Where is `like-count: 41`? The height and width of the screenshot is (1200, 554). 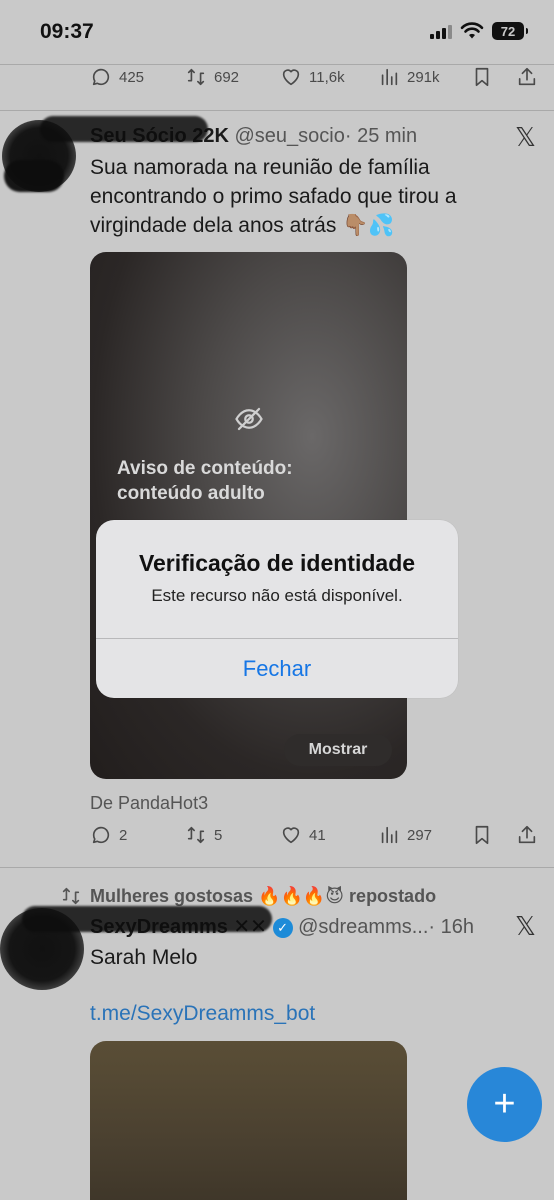 like-count: 41 is located at coordinates (317, 835).